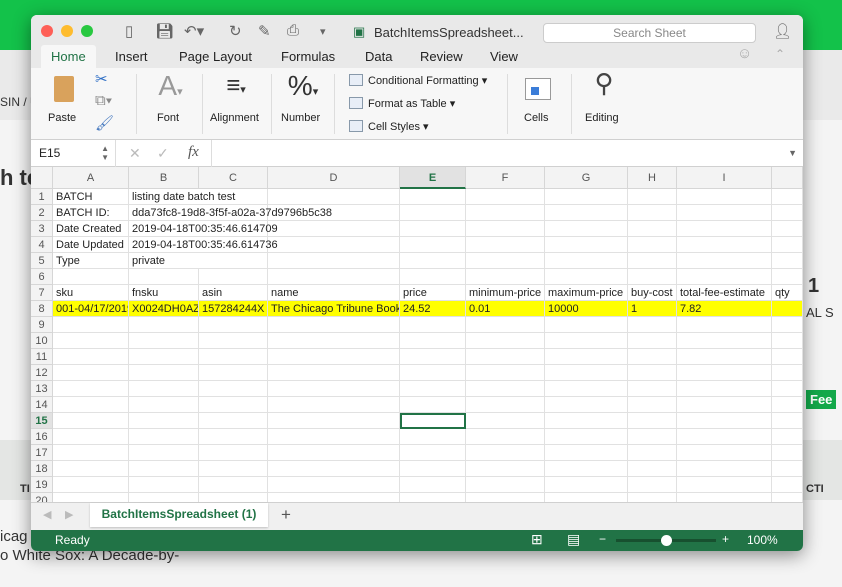 The height and width of the screenshot is (587, 842). I want to click on customize-toolbar-icon: ▾, so click(323, 31).